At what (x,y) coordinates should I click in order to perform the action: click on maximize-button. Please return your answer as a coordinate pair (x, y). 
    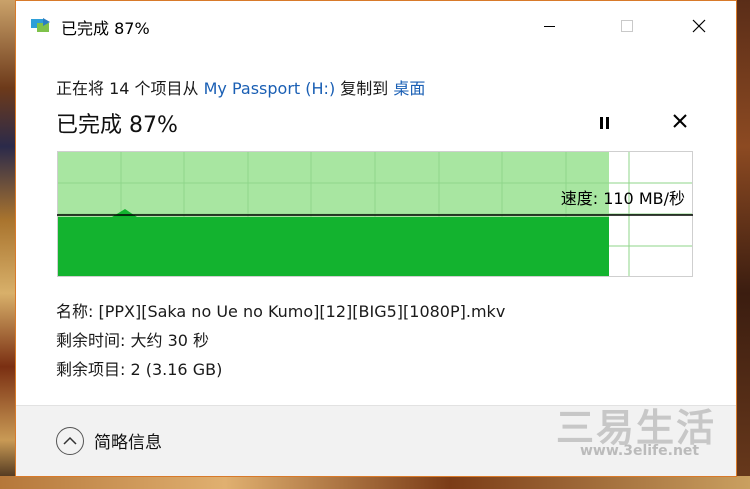
    Looking at the image, I should click on (627, 26).